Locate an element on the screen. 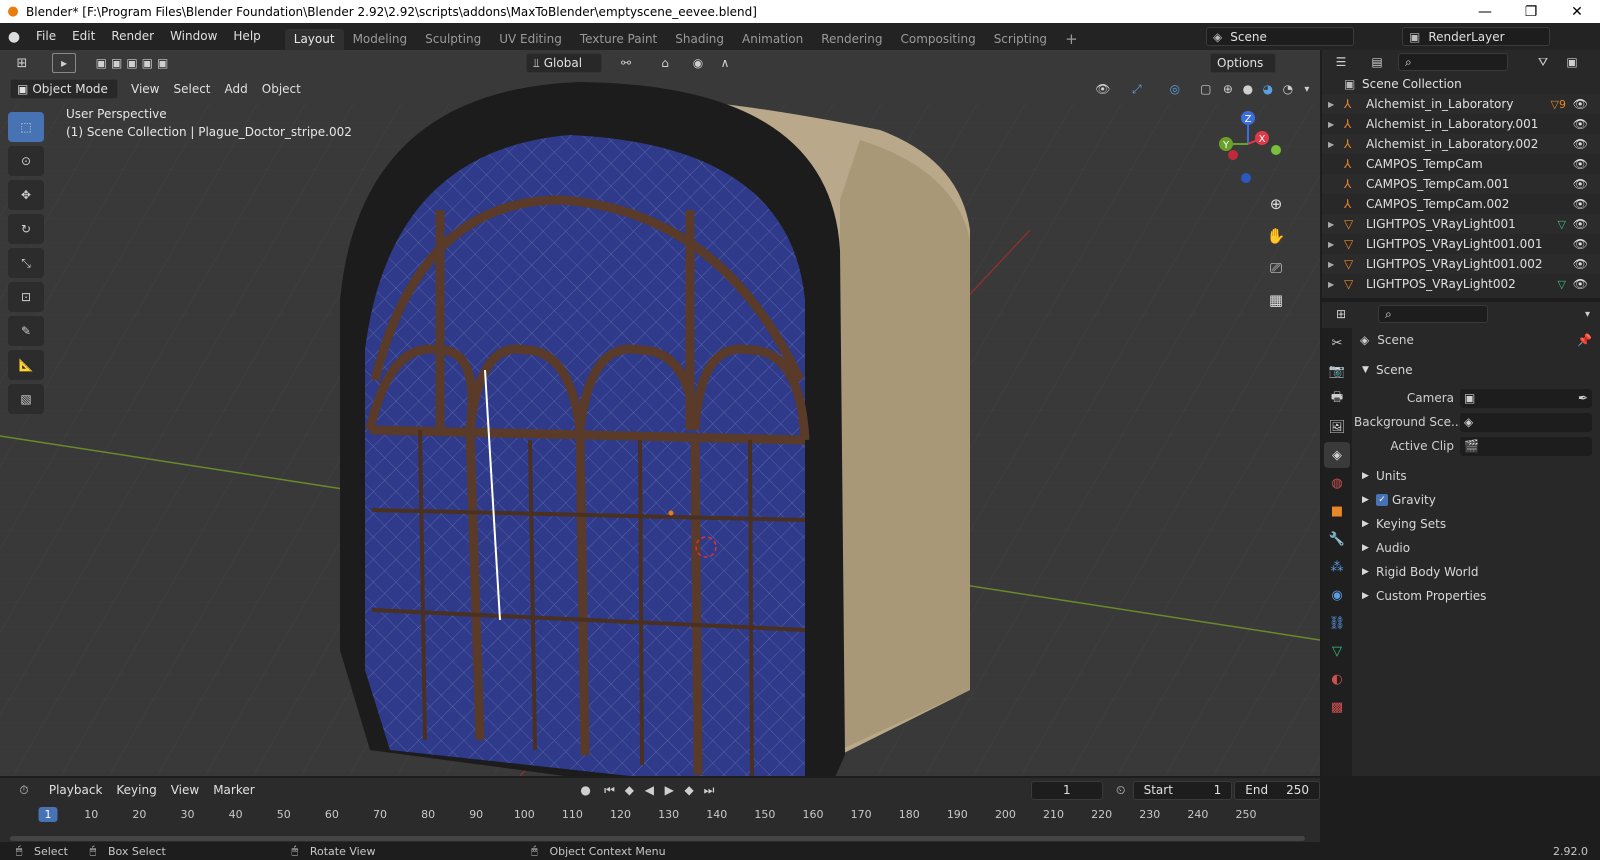 This screenshot has height=860, width=1600. xray-icon: ▢ is located at coordinates (1206, 89).